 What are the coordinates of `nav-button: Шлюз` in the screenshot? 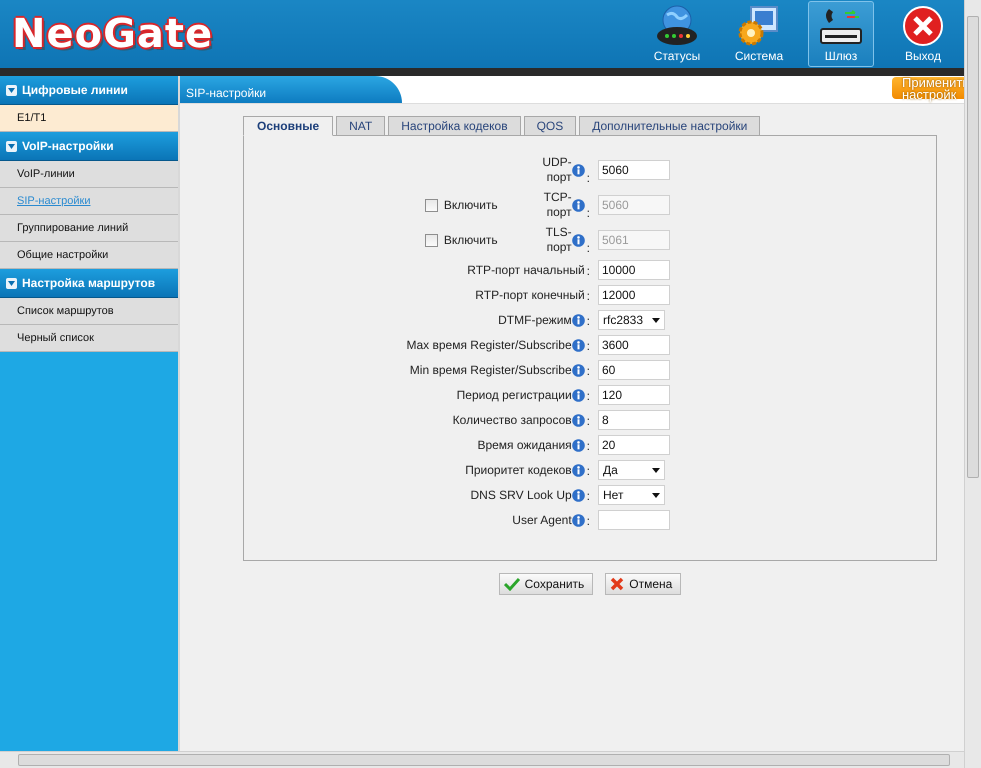 It's located at (841, 34).